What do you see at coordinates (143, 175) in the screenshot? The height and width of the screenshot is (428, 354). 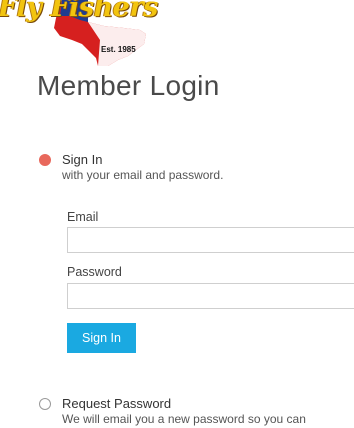 I see `sign-in-option-description: with your email and password.` at bounding box center [143, 175].